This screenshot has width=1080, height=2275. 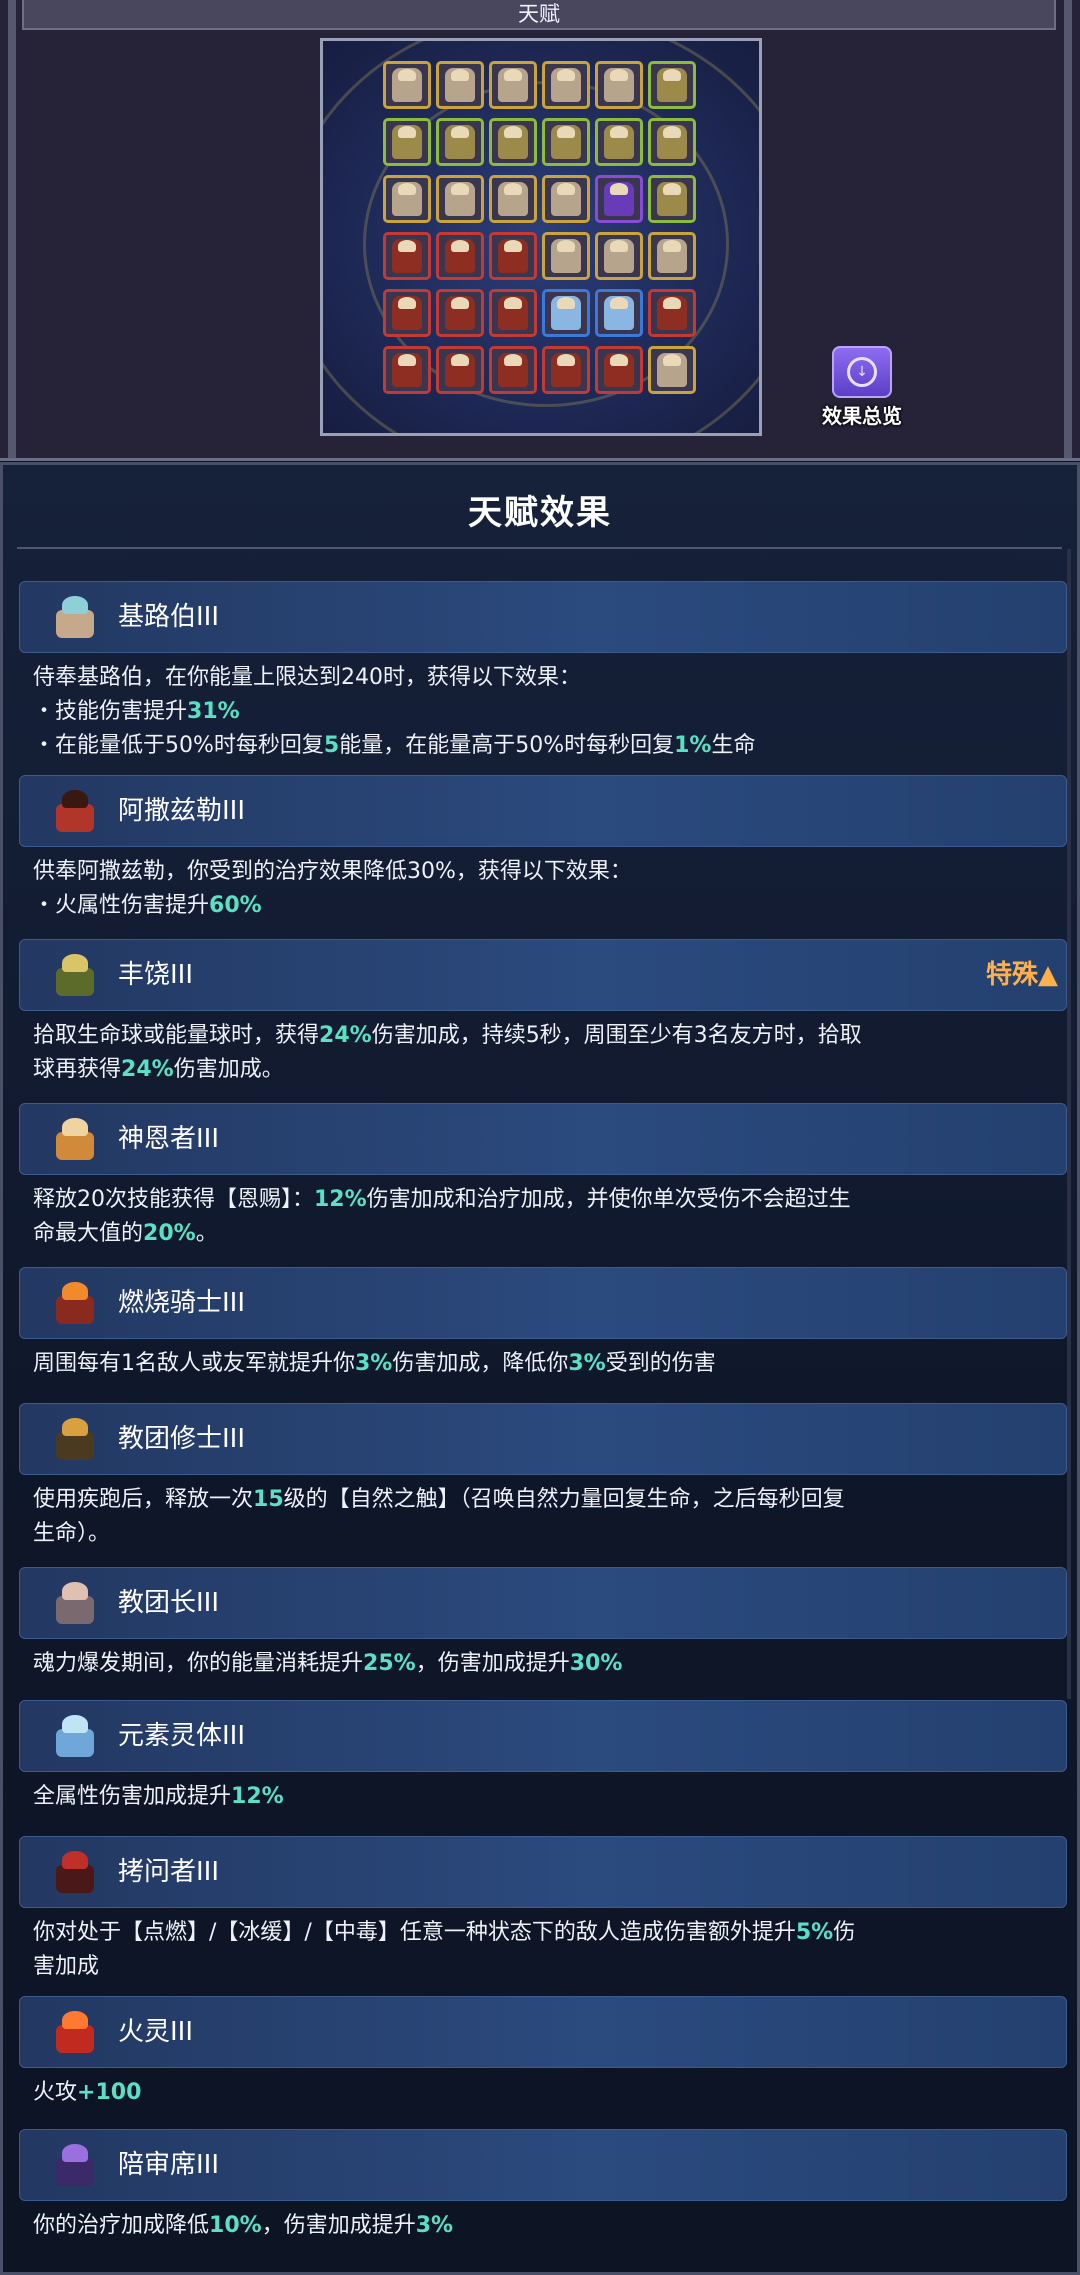 What do you see at coordinates (1068, 229) in the screenshot?
I see `panel-frame-right` at bounding box center [1068, 229].